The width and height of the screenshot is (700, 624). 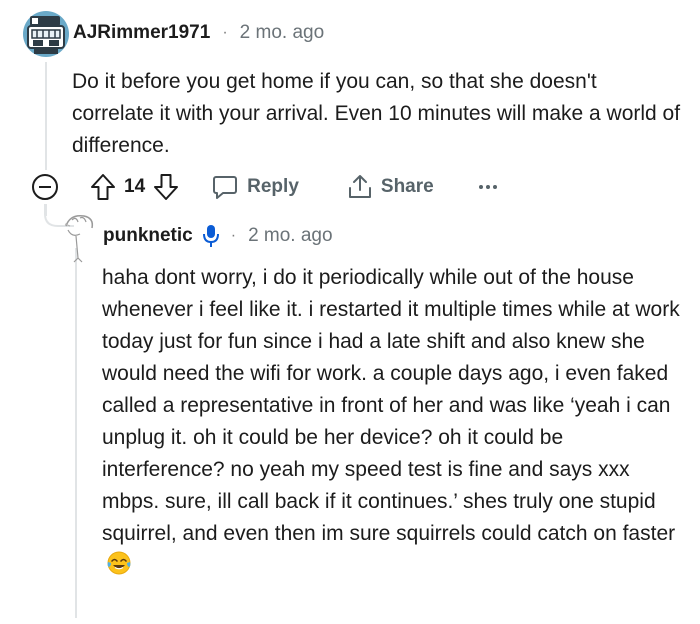 I want to click on reply-header: punknetic · 2 mo. ago, so click(x=218, y=236).